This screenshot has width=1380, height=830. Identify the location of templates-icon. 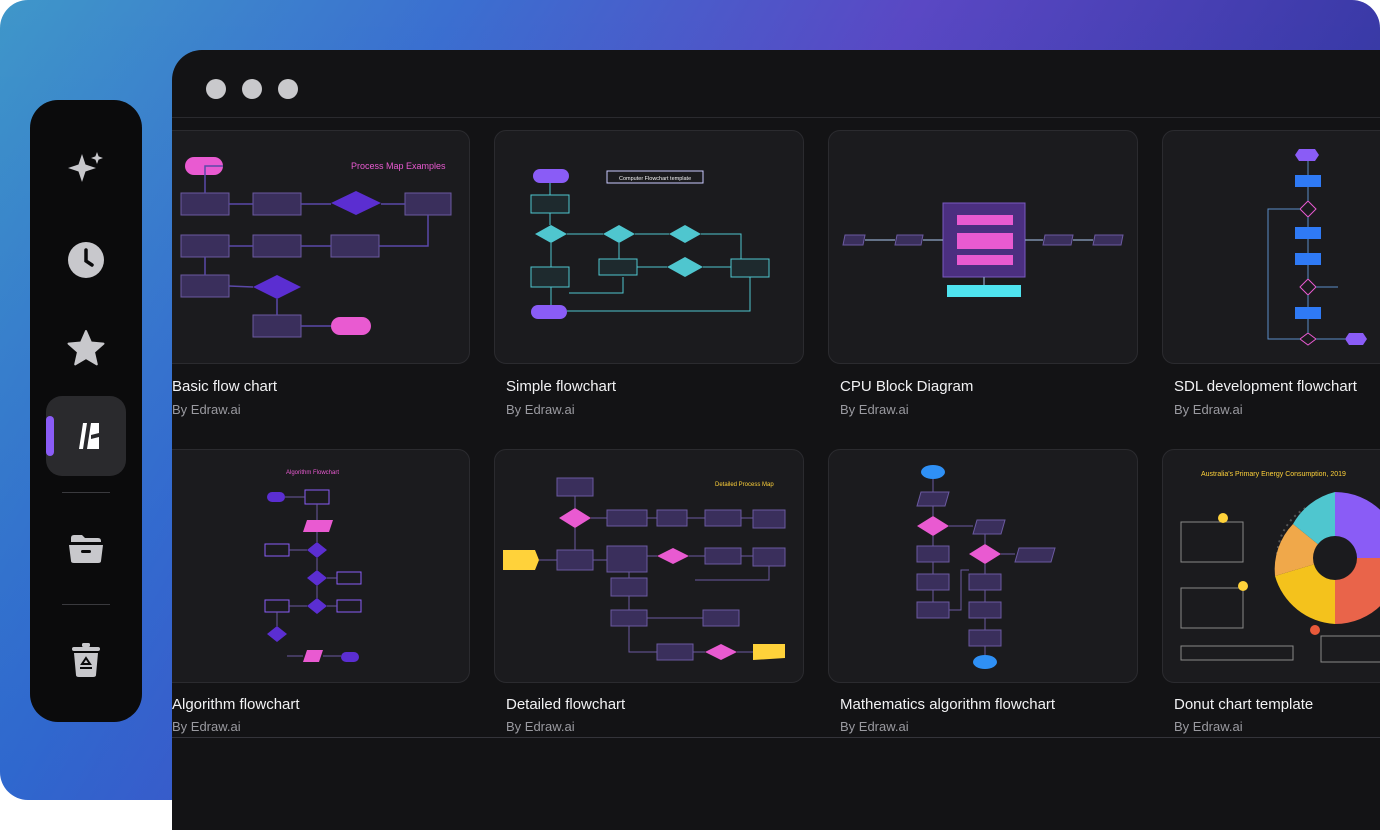
(86, 436).